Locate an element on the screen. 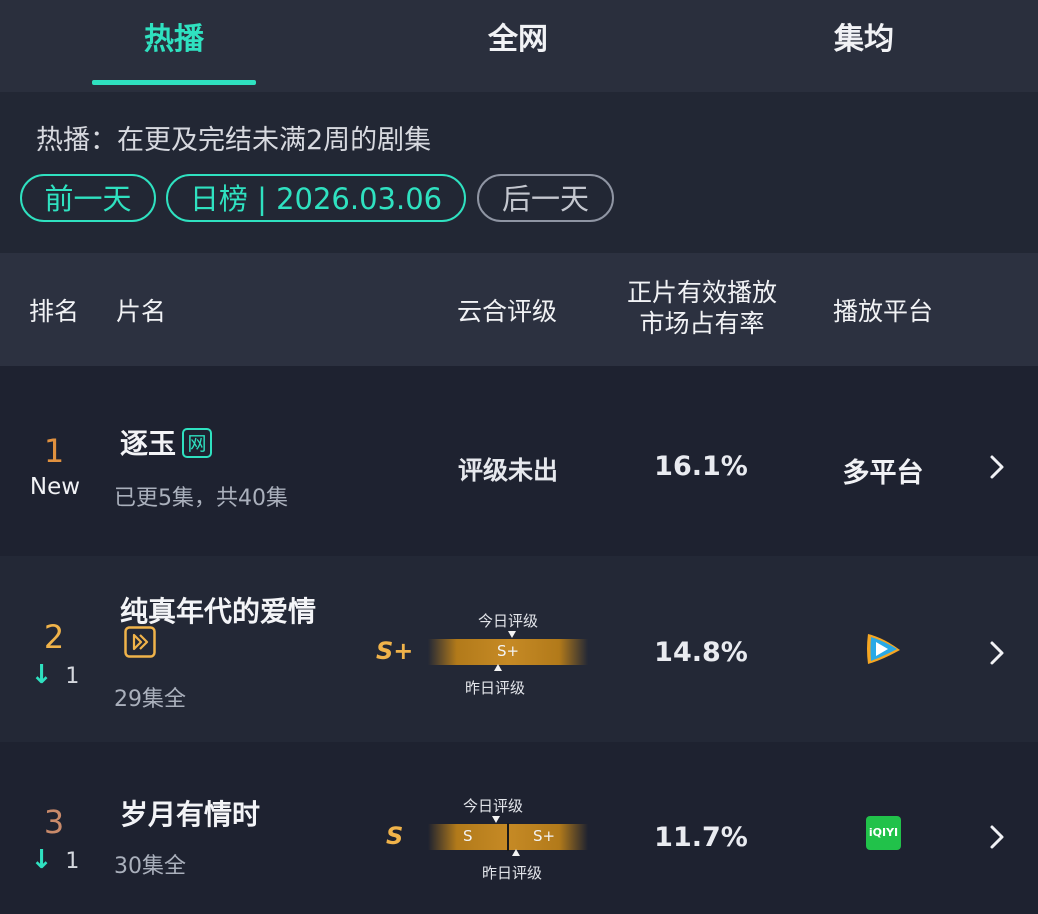  tab-per-episode: 集均 is located at coordinates (864, 40).